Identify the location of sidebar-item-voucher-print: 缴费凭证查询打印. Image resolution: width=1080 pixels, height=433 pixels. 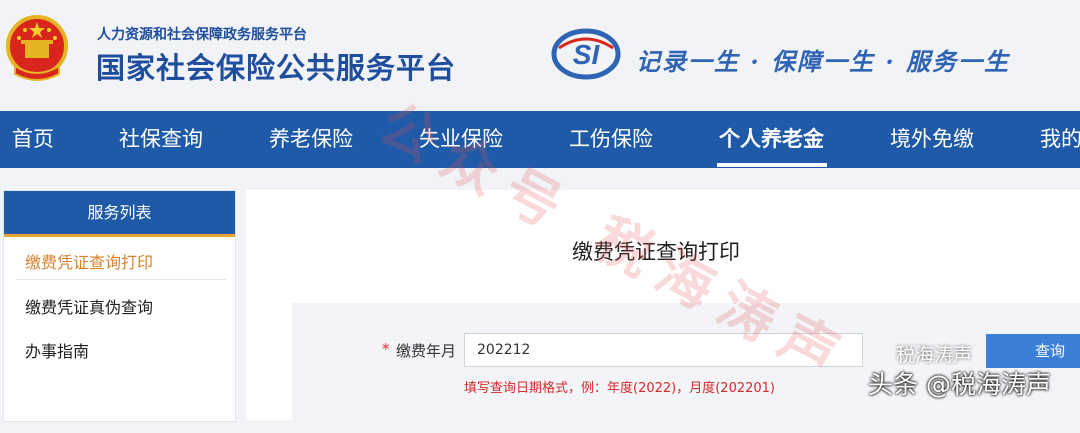
(125, 261).